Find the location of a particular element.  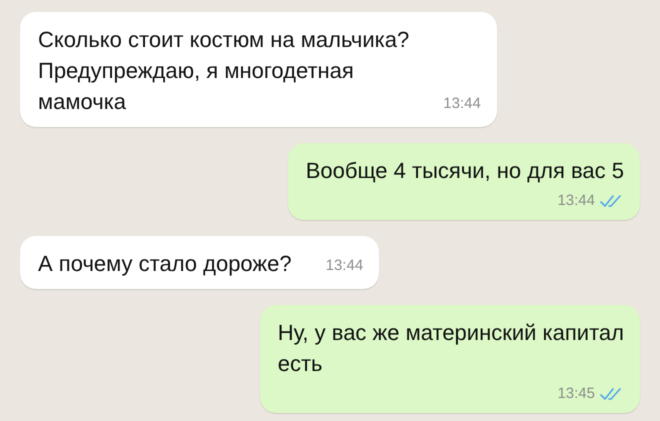

message-text: Сколько стоит костюм на мальчика? Предупреждаю, я многодетная мамочка is located at coordinates (224, 71).